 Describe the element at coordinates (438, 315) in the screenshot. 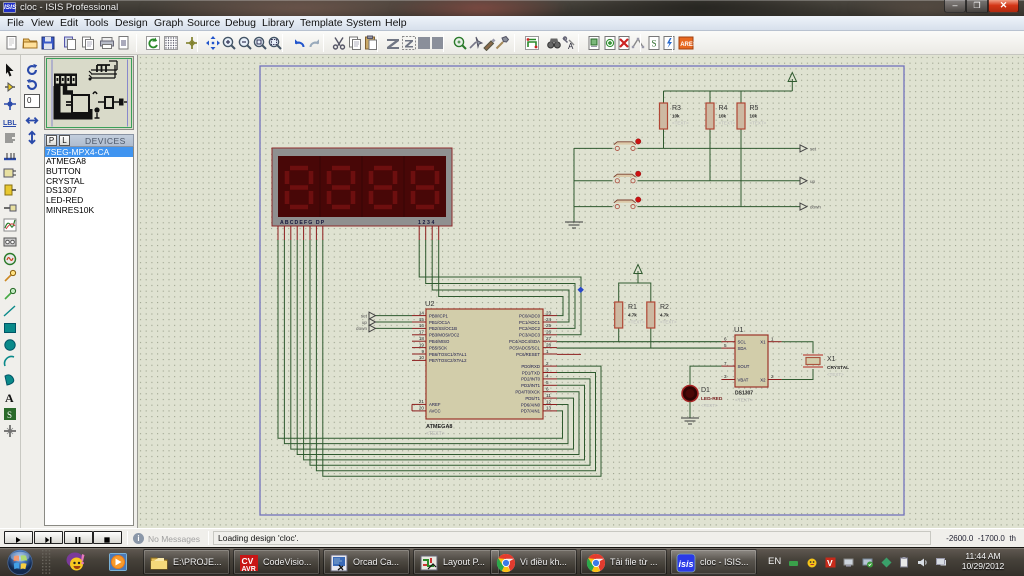

I see `svg-text: PB0/ICP1` at that location.